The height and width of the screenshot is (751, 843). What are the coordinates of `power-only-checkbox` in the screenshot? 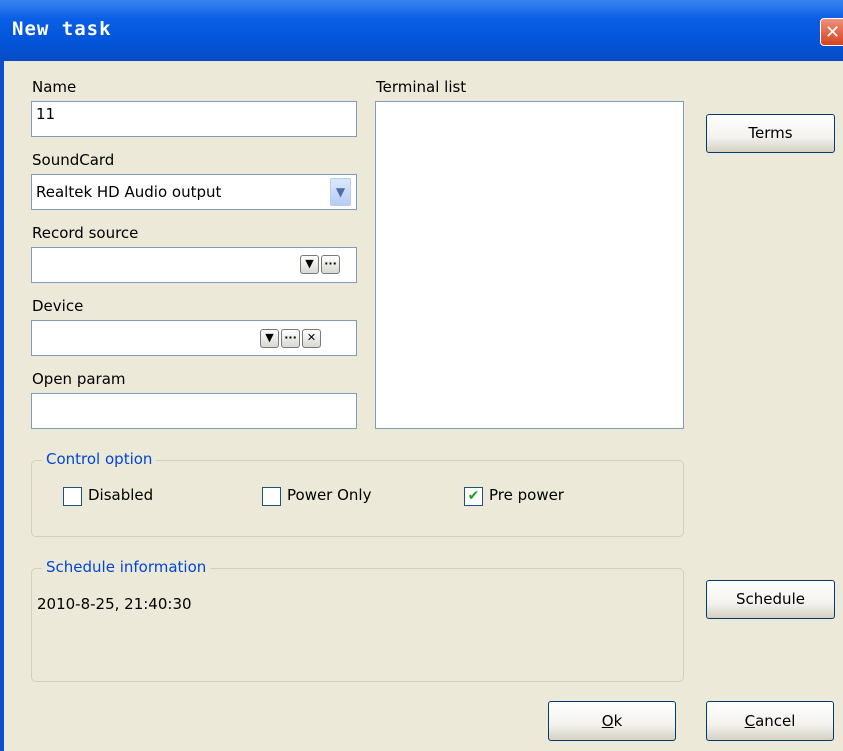 It's located at (271, 496).